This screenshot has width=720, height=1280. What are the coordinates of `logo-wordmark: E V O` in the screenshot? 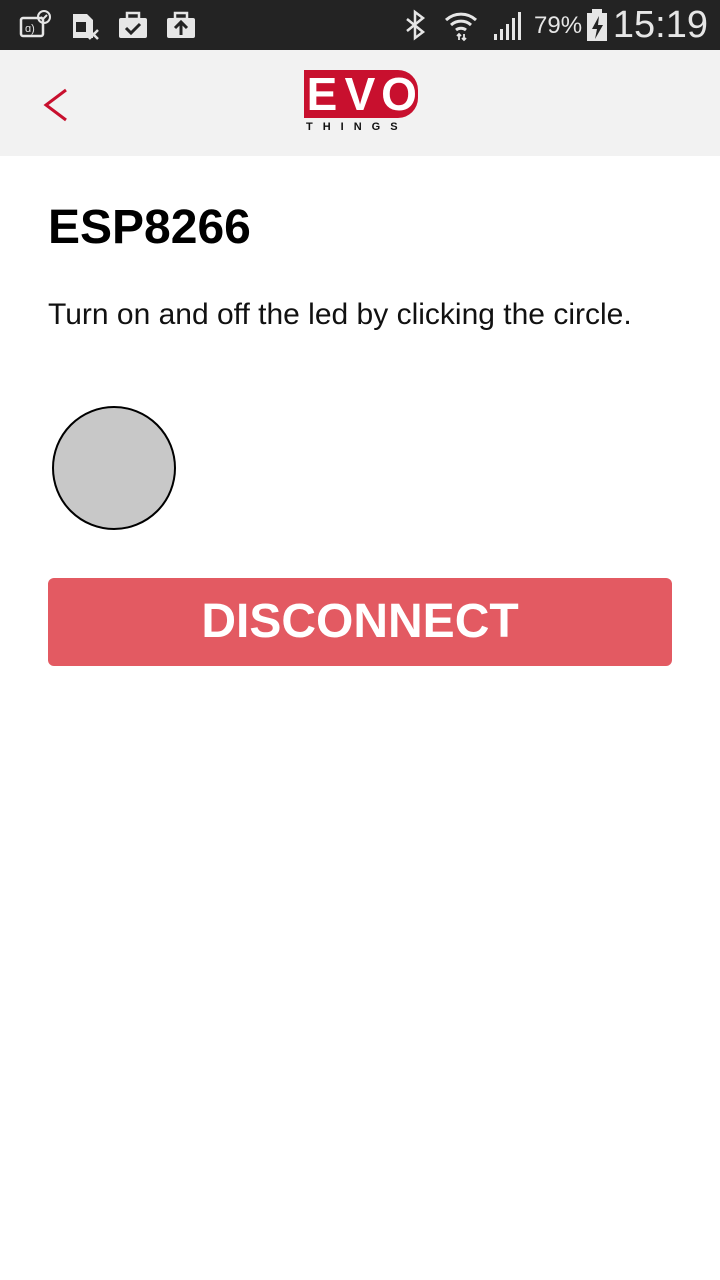 It's located at (361, 94).